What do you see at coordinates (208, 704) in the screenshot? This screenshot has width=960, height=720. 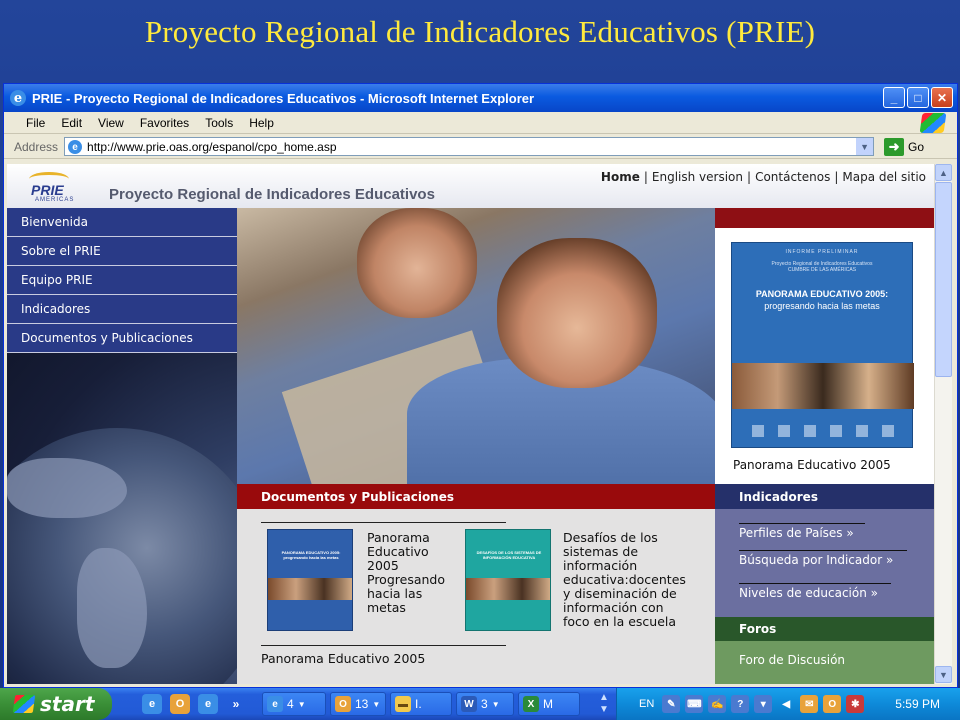 I see `quicklaunch-browser-icon: e` at bounding box center [208, 704].